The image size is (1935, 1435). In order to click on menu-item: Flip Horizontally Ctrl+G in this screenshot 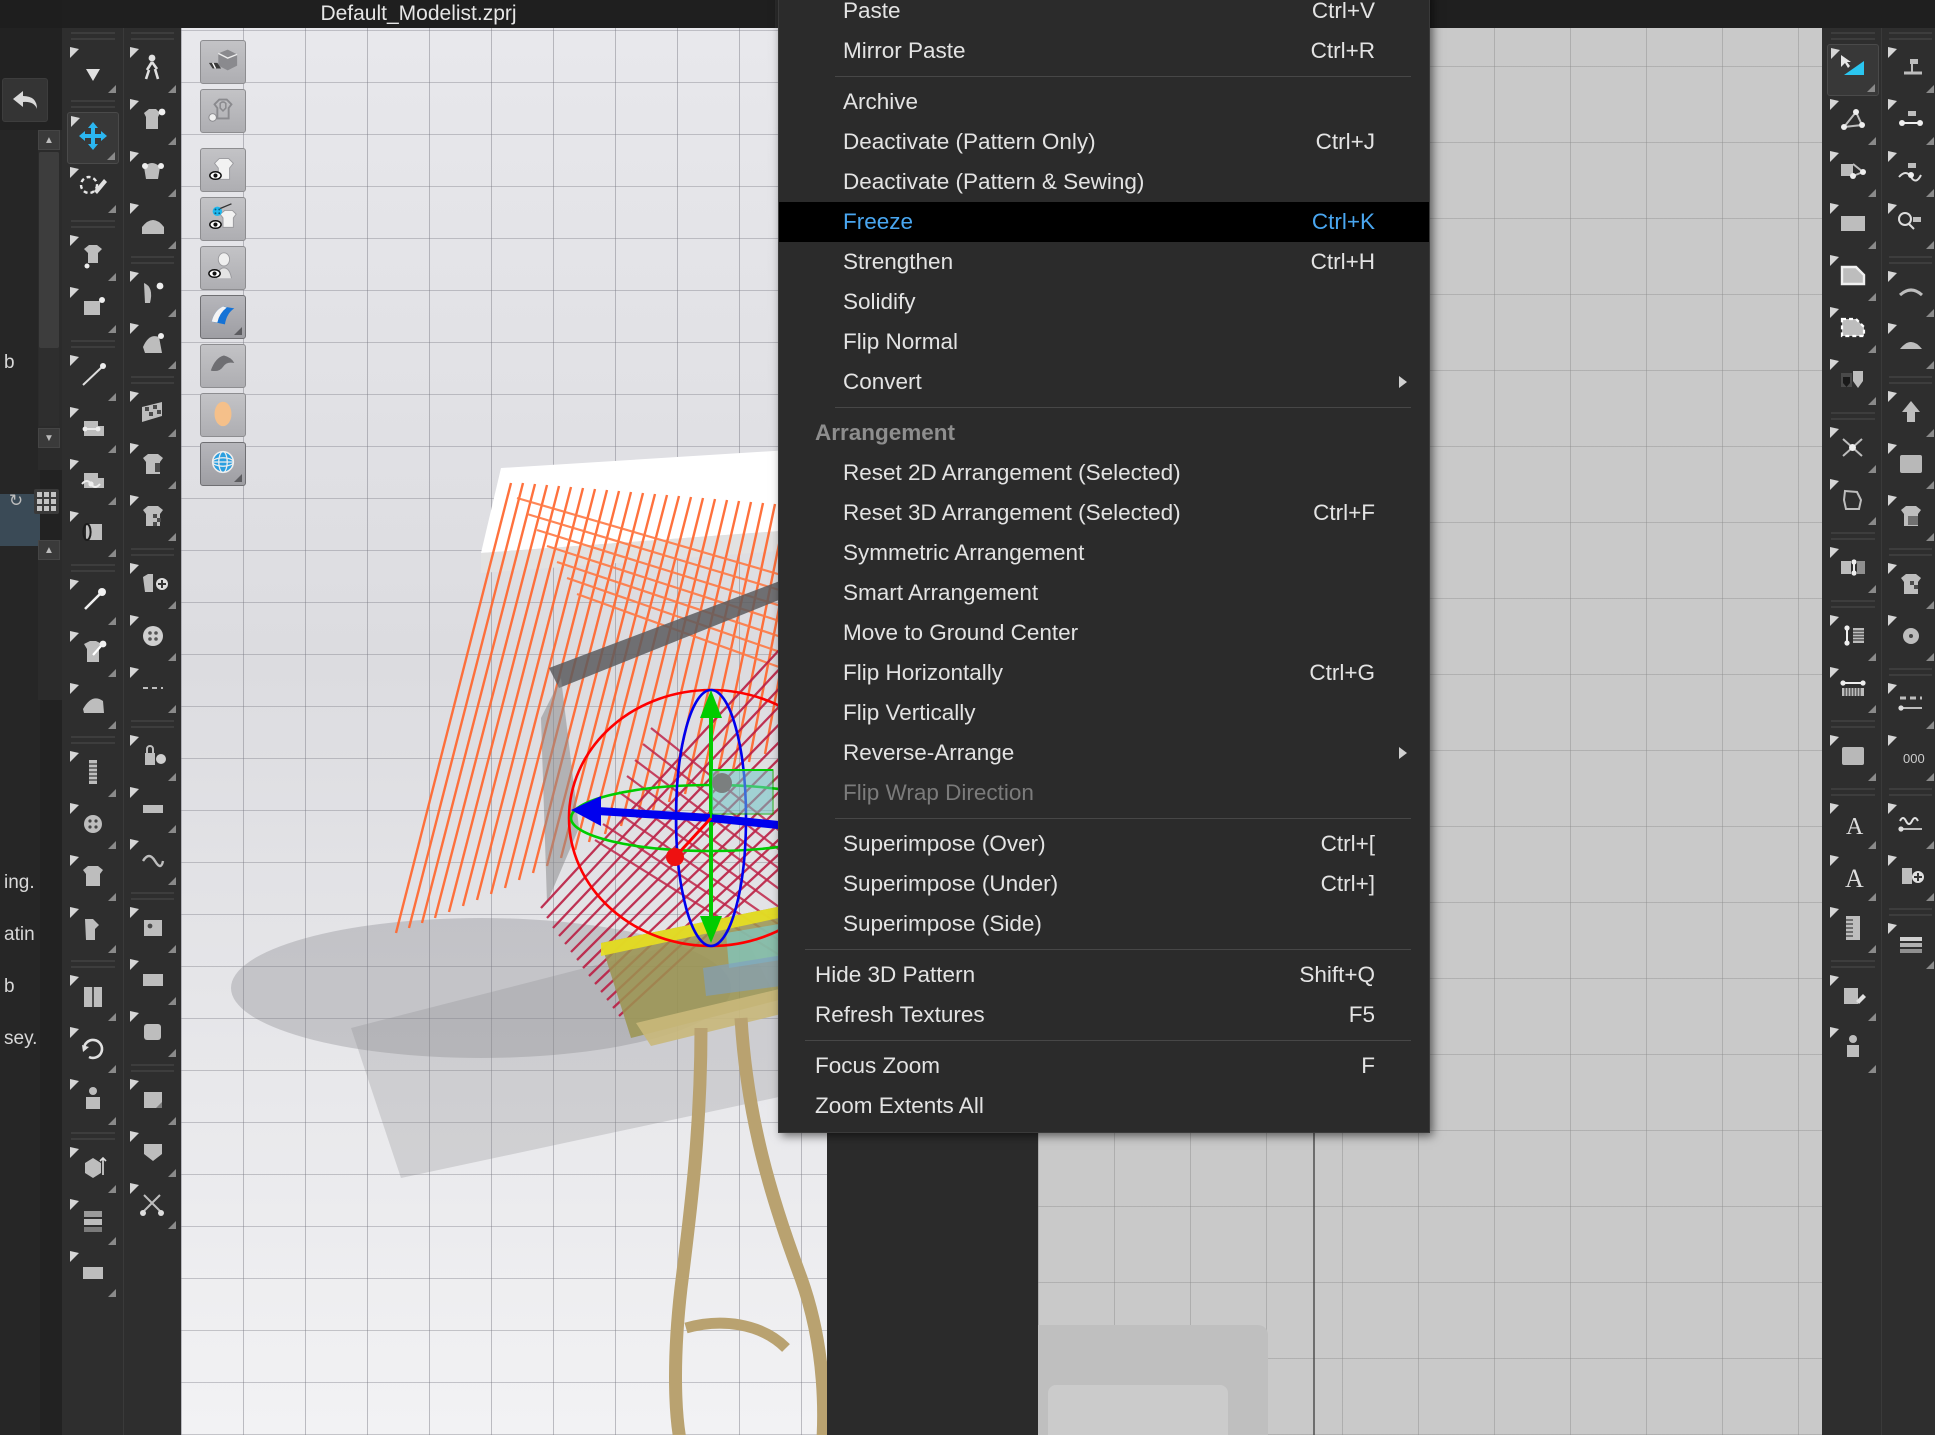, I will do `click(1104, 673)`.